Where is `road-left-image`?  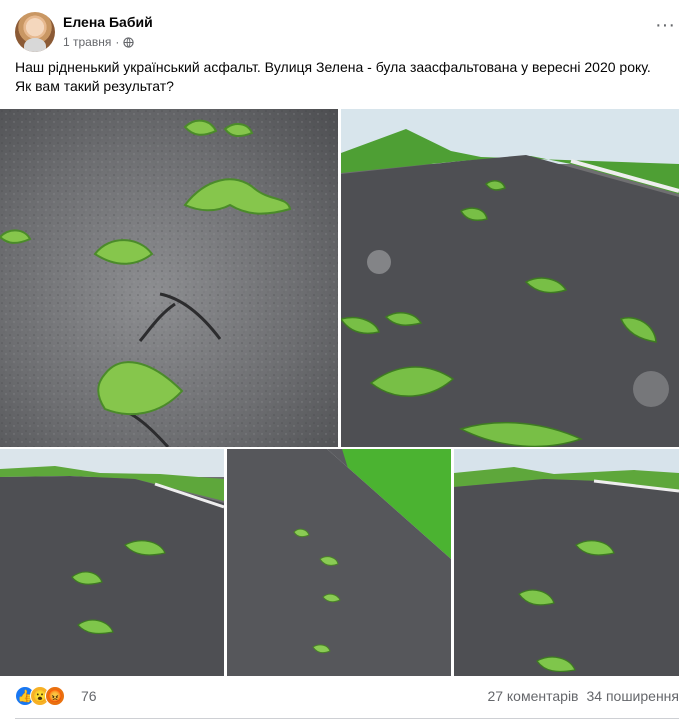 road-left-image is located at coordinates (112, 562).